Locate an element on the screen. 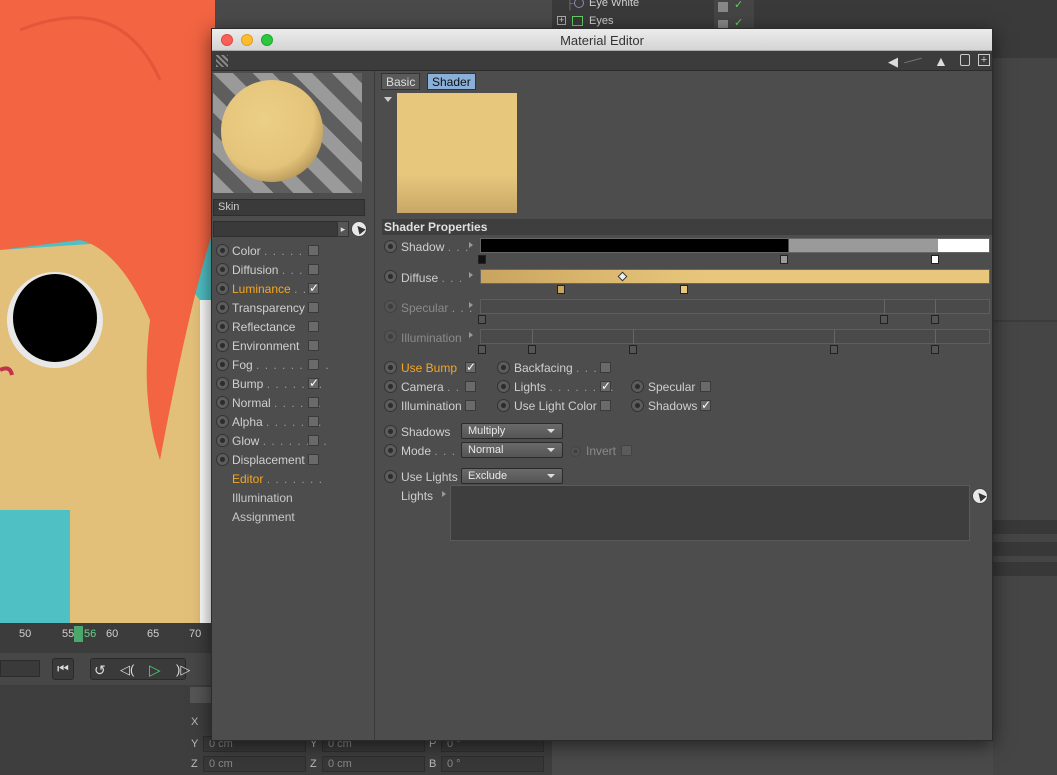 This screenshot has width=1057, height=775. grip-icon is located at coordinates (222, 61).